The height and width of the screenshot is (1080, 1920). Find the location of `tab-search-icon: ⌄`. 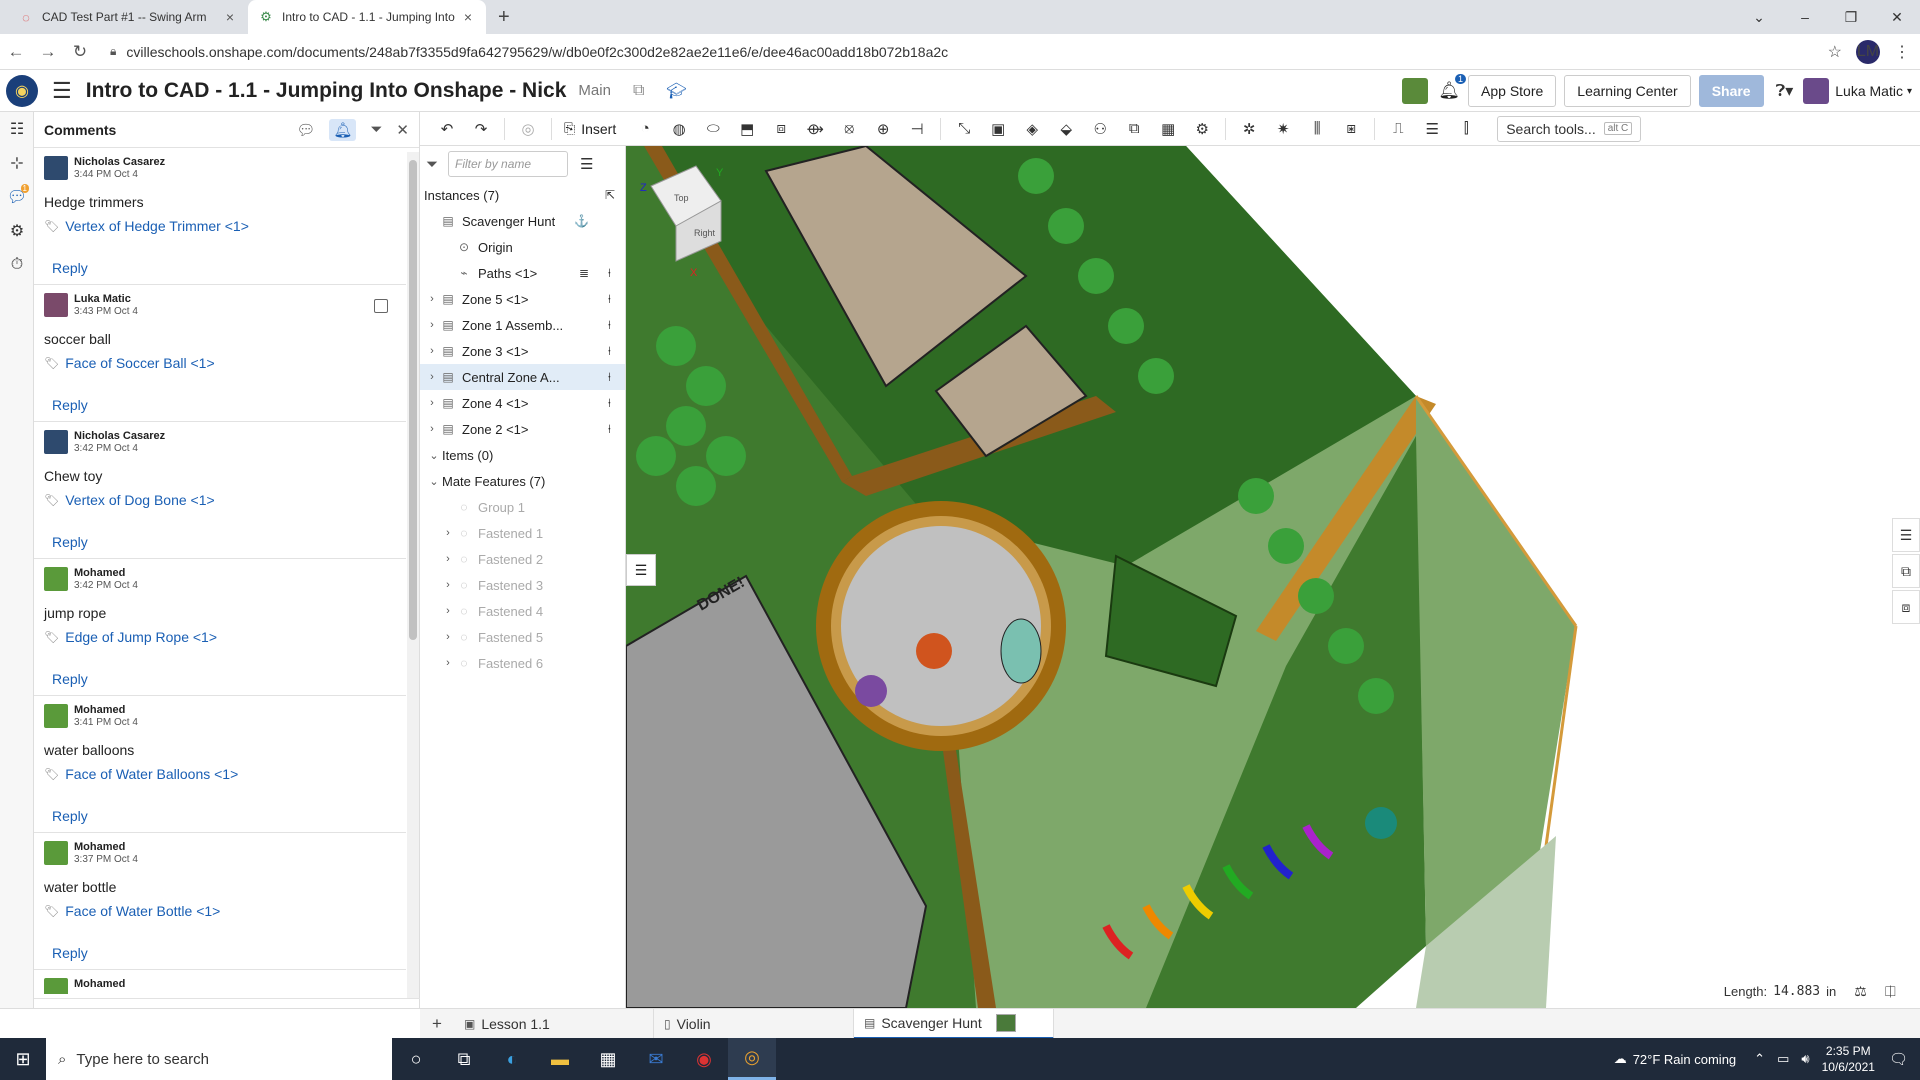

tab-search-icon: ⌄ is located at coordinates (1759, 17).